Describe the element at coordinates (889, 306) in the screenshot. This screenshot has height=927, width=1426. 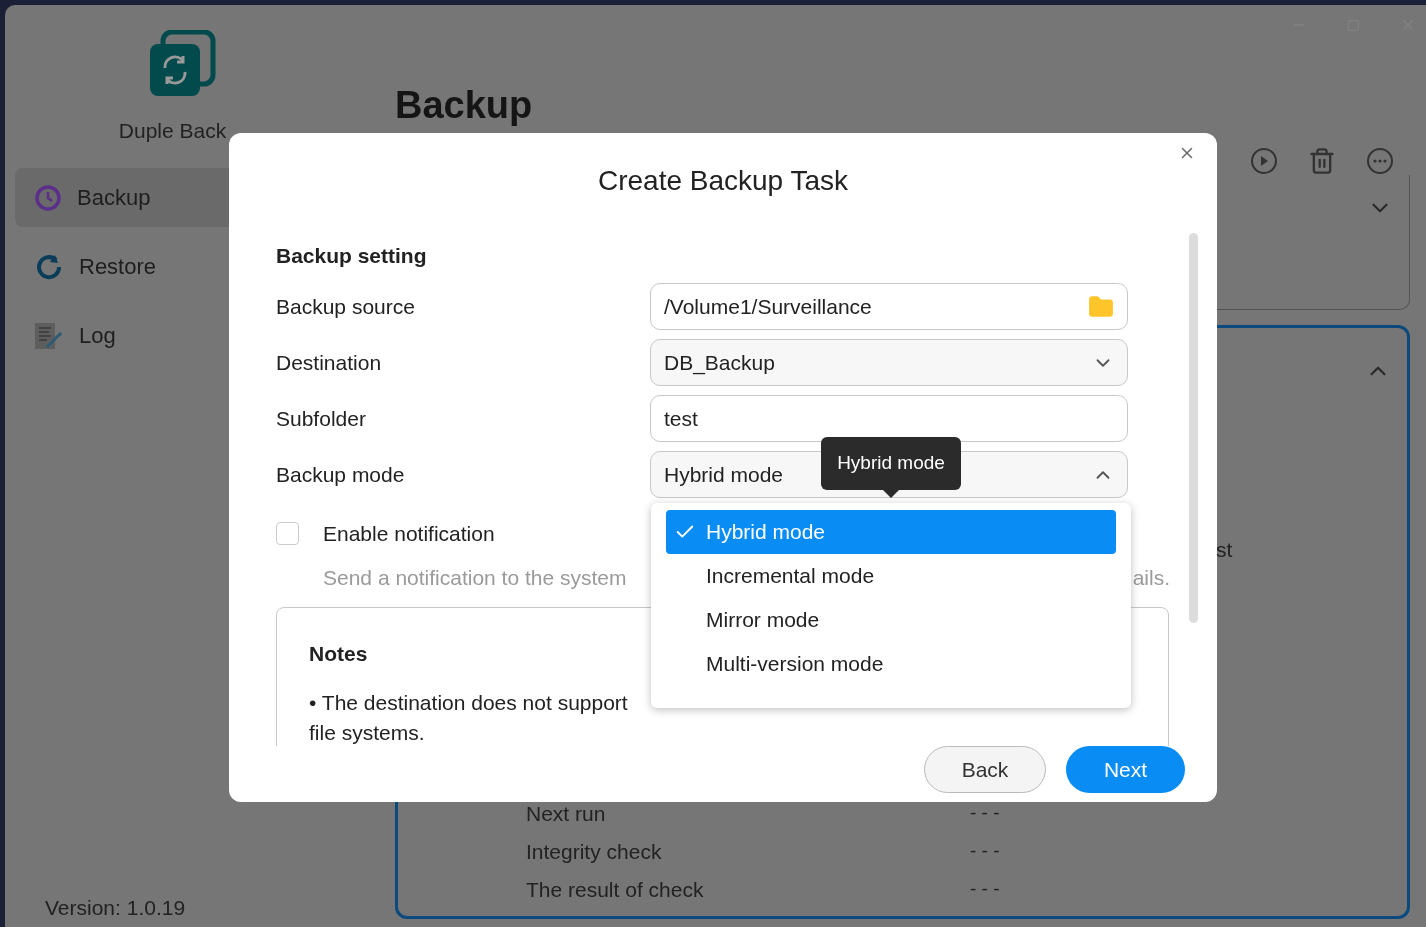
I see `path-field: /Volume1/Surveillance` at that location.